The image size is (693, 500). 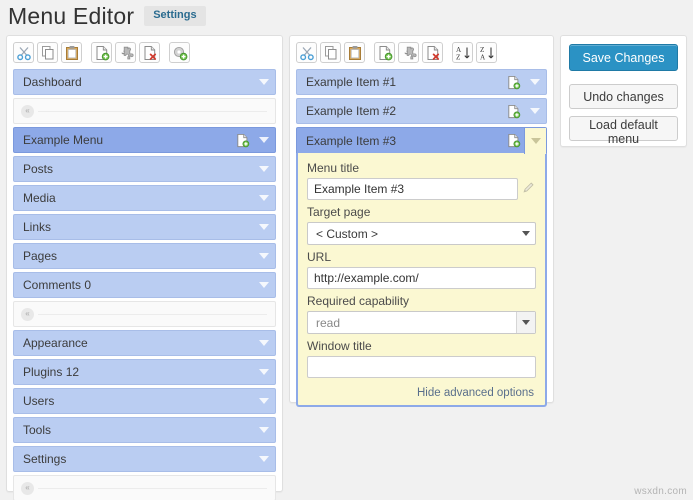 I want to click on page-plus-icon, so click(x=513, y=82).